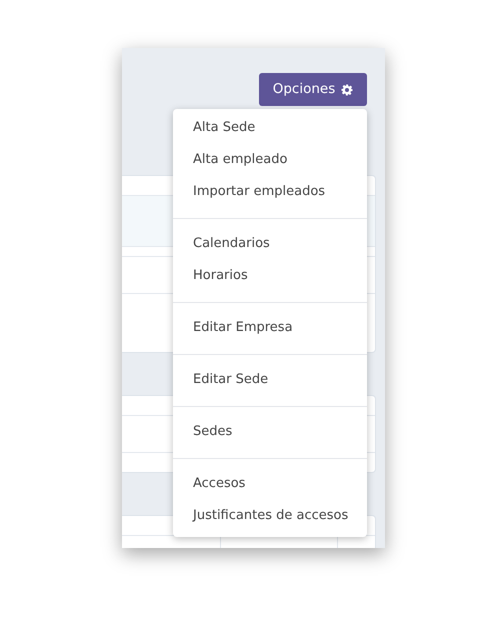 The image size is (500, 624). I want to click on menu-item: Justificantes de accesos, so click(270, 516).